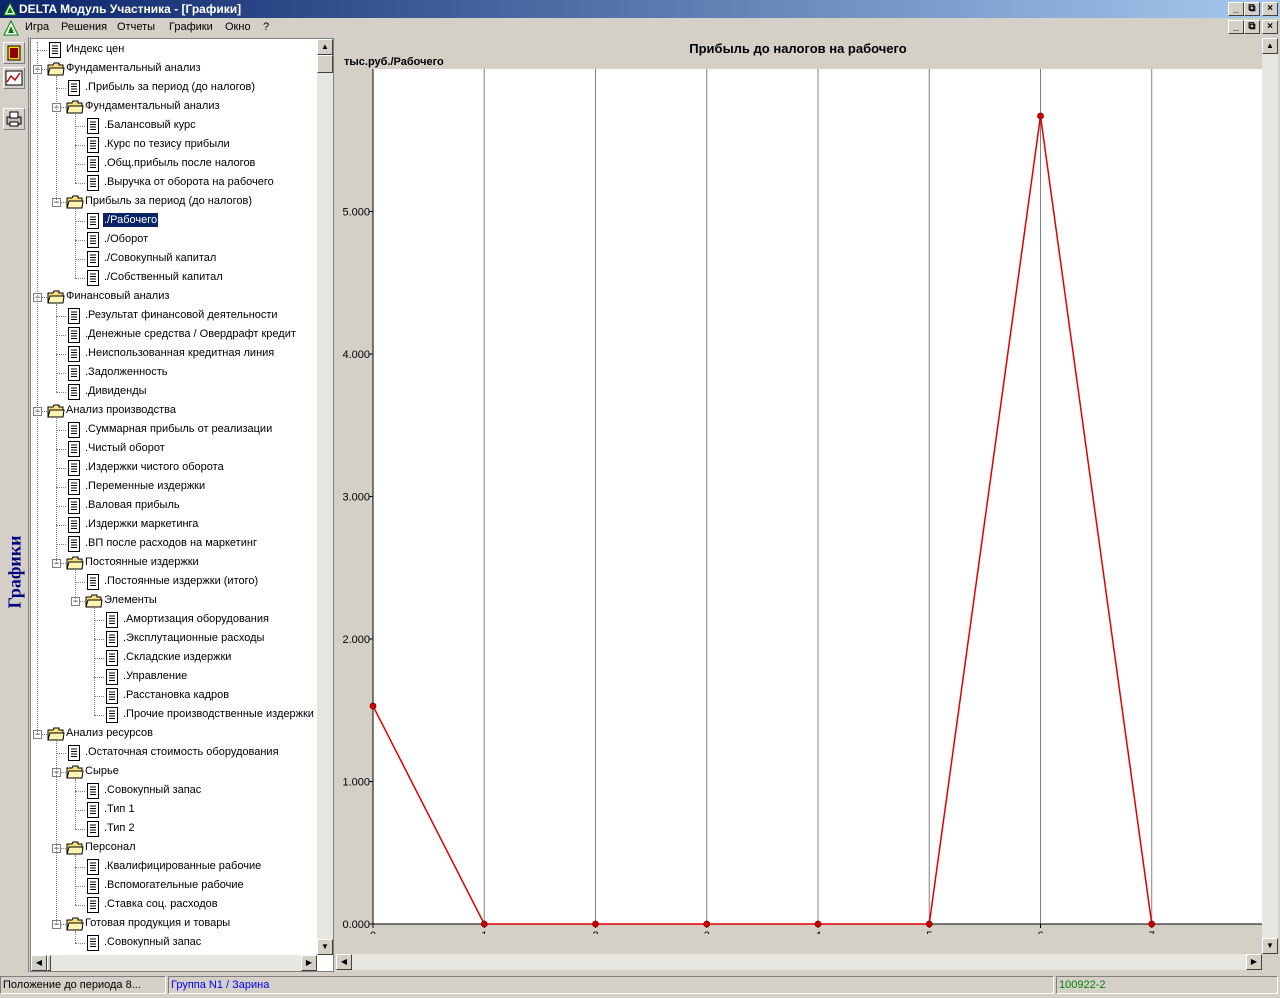 This screenshot has height=998, width=1280. What do you see at coordinates (325, 47) in the screenshot?
I see `tree-scroll-up-button: ▲` at bounding box center [325, 47].